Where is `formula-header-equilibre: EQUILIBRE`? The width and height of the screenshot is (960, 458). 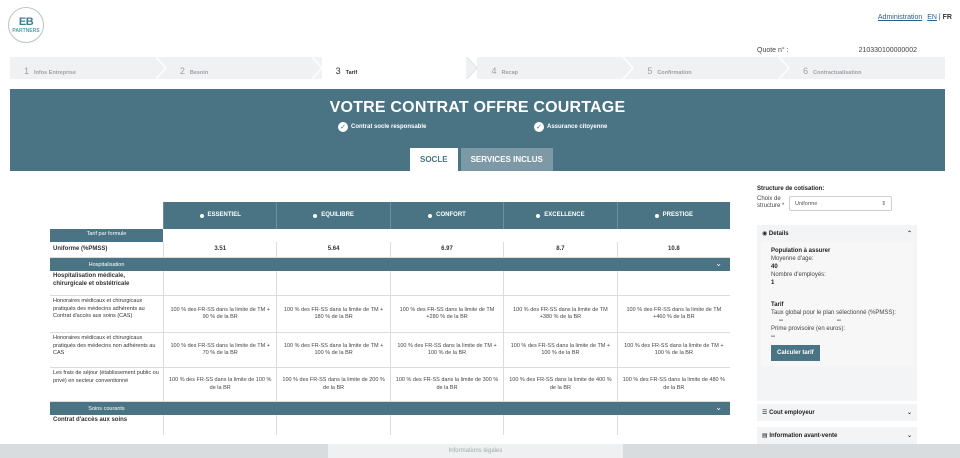 formula-header-equilibre: EQUILIBRE is located at coordinates (333, 215).